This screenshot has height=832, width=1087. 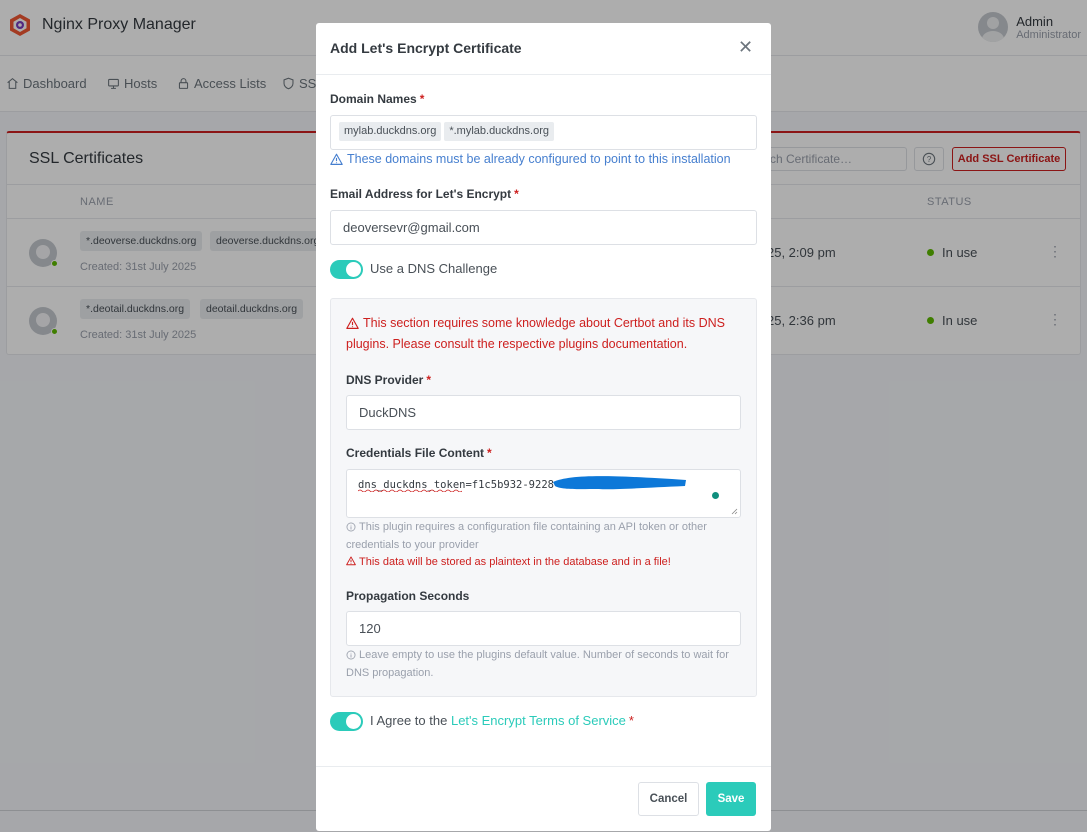 I want to click on cancel-button: Cancel, so click(x=668, y=799).